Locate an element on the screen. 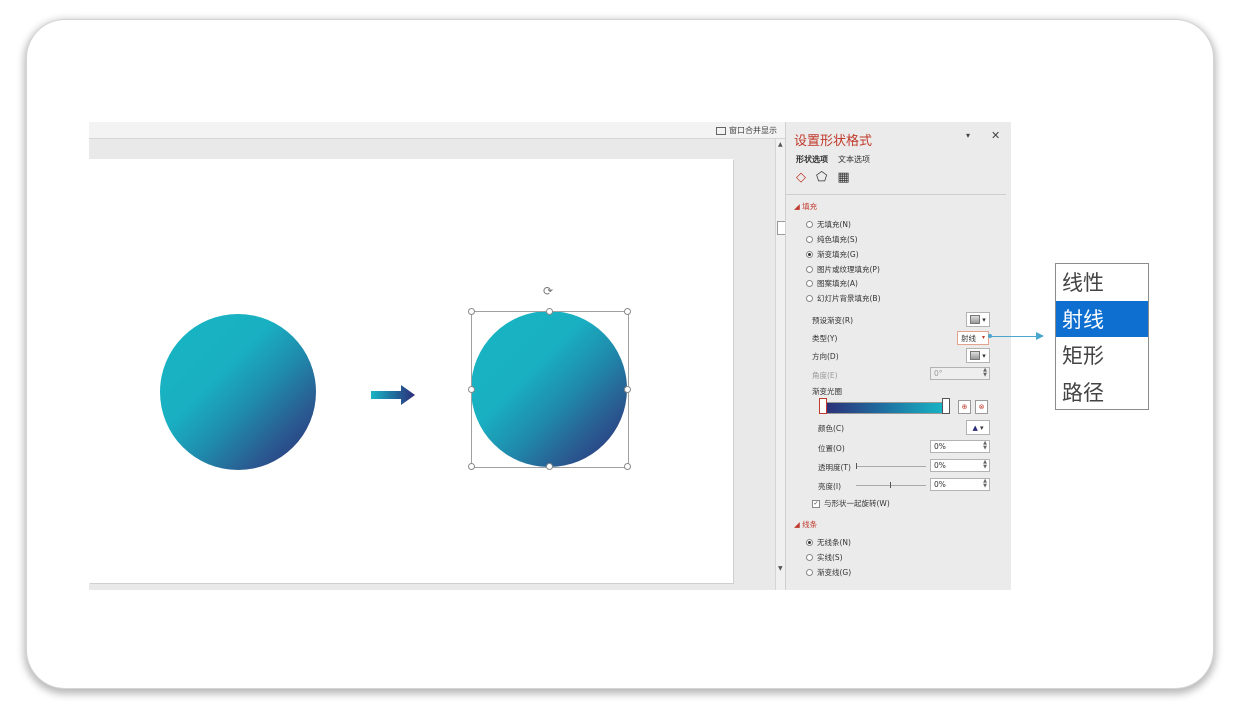  transparency-input: 0% ▲ ▼ is located at coordinates (960, 465).